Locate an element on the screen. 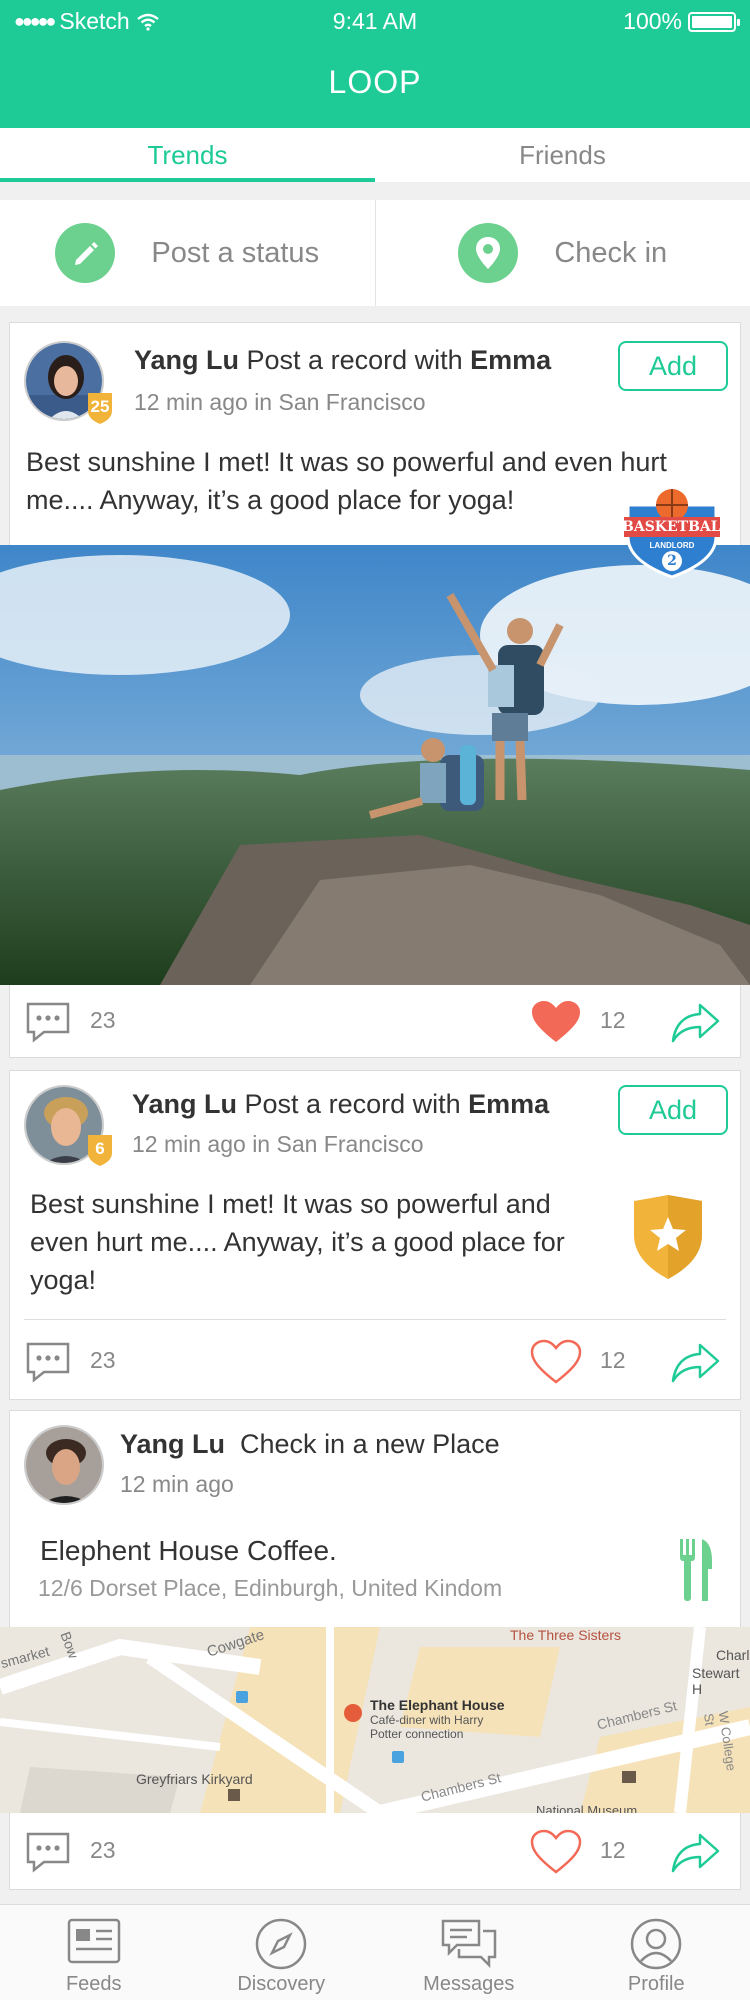 The image size is (750, 2000). tab-trends: Trends is located at coordinates (187, 155).